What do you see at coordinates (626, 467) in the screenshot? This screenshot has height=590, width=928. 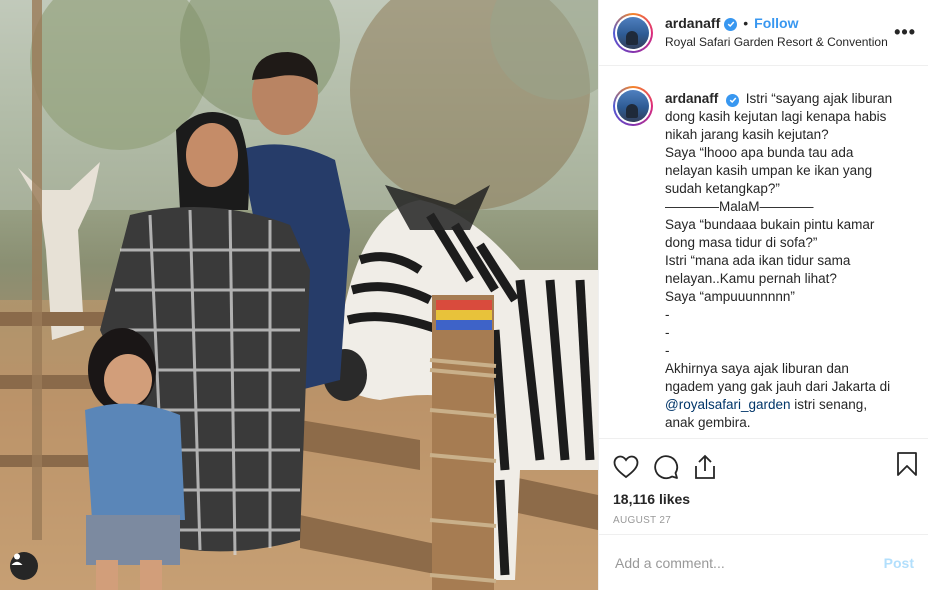 I see `heart-icon` at bounding box center [626, 467].